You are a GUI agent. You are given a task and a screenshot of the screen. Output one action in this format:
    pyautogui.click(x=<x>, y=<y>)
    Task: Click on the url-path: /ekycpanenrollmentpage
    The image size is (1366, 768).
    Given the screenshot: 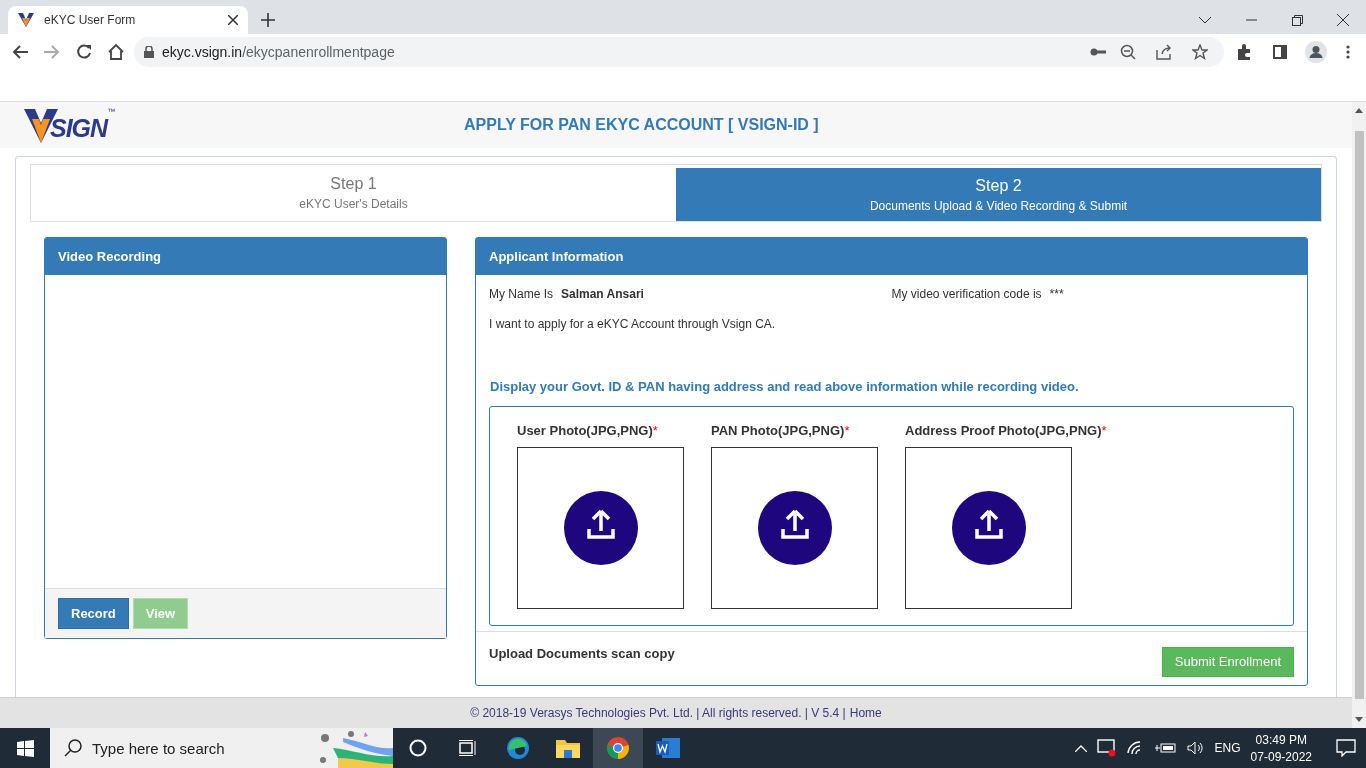 What is the action you would take?
    pyautogui.click(x=318, y=52)
    